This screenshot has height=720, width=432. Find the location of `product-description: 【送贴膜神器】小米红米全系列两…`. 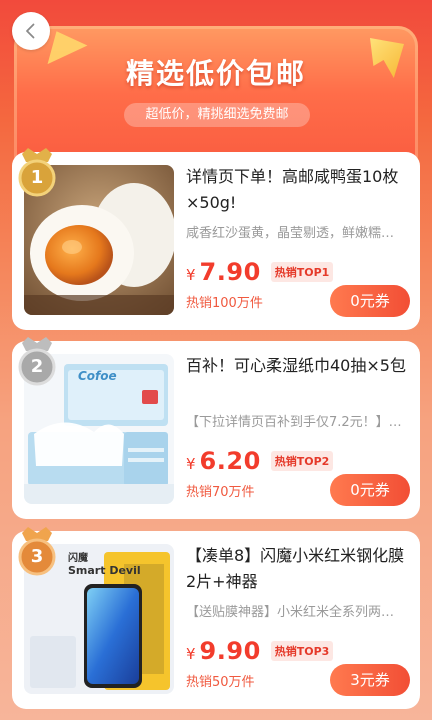

product-description: 【送贴膜神器】小米红米全系列两… is located at coordinates (290, 612).